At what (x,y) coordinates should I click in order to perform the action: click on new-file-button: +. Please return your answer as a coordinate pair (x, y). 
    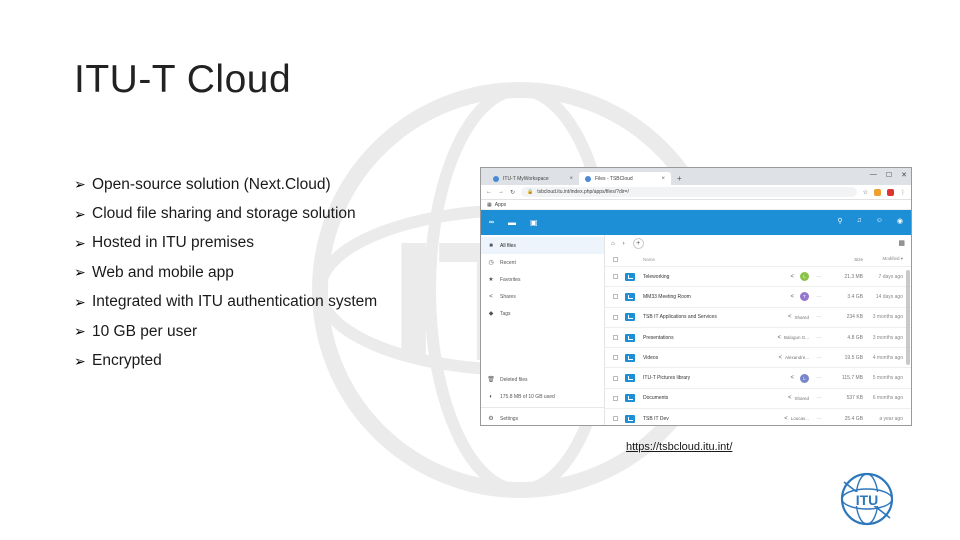
    Looking at the image, I should click on (638, 243).